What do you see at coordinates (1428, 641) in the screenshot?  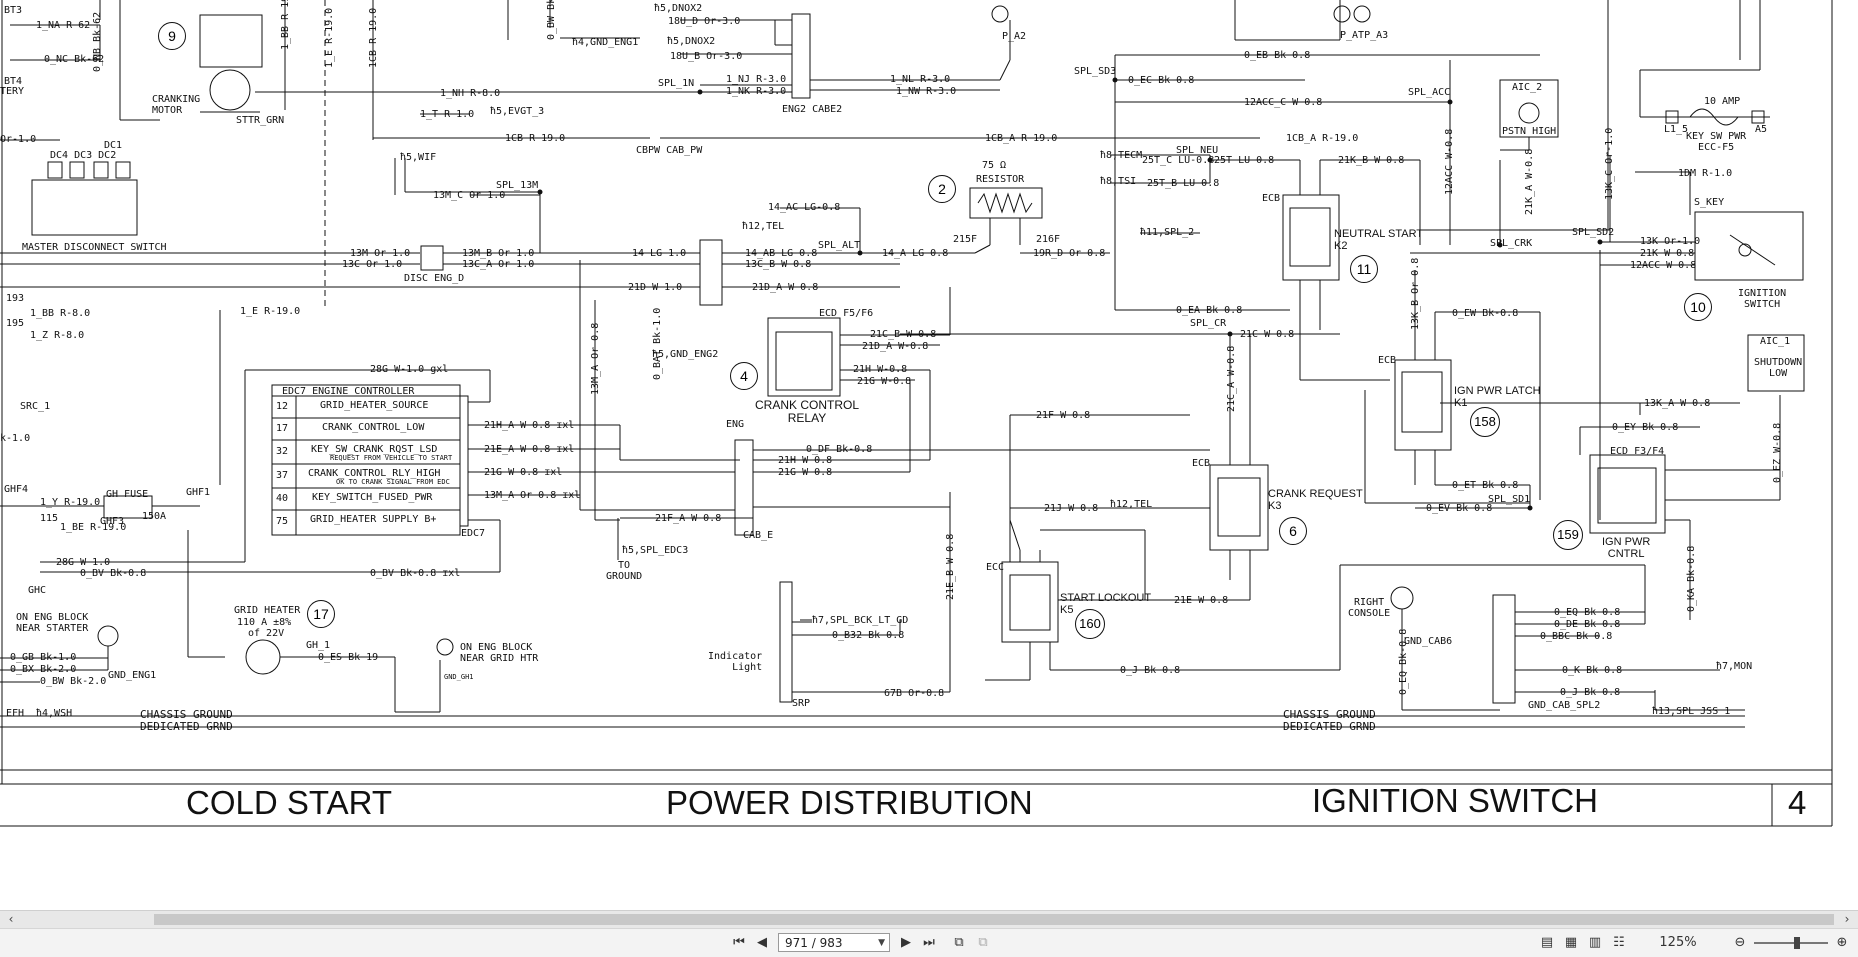 I see `gnd-cab6-label: GND_CAB6` at bounding box center [1428, 641].